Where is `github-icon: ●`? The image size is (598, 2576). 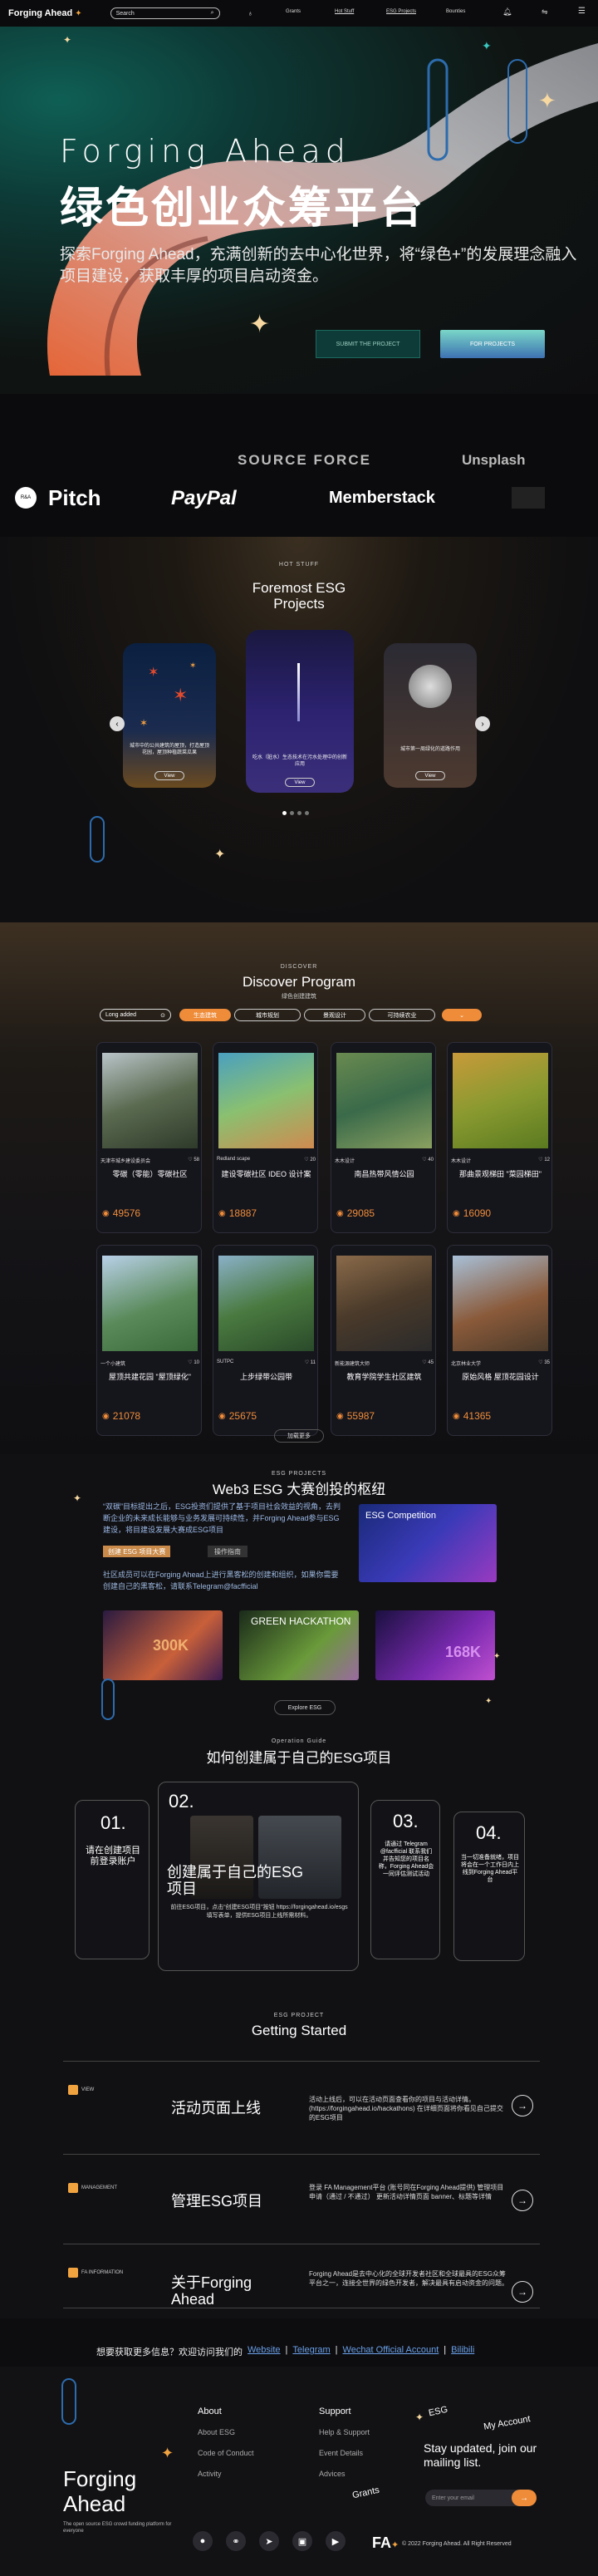 github-icon: ● is located at coordinates (203, 2541).